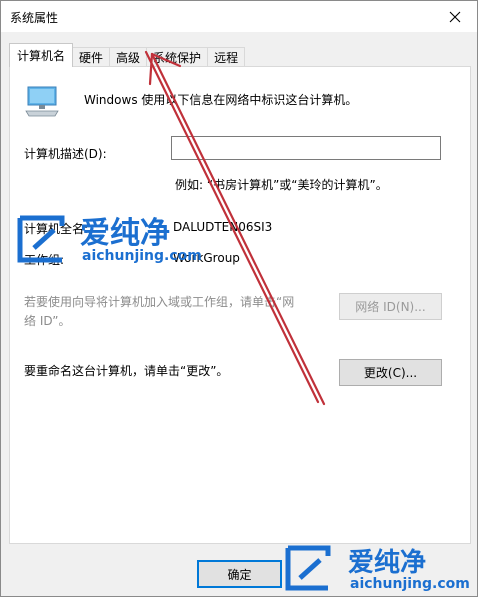 This screenshot has height=598, width=479. Describe the element at coordinates (177, 57) in the screenshot. I see `tab-system-protection: 系统保护` at that location.